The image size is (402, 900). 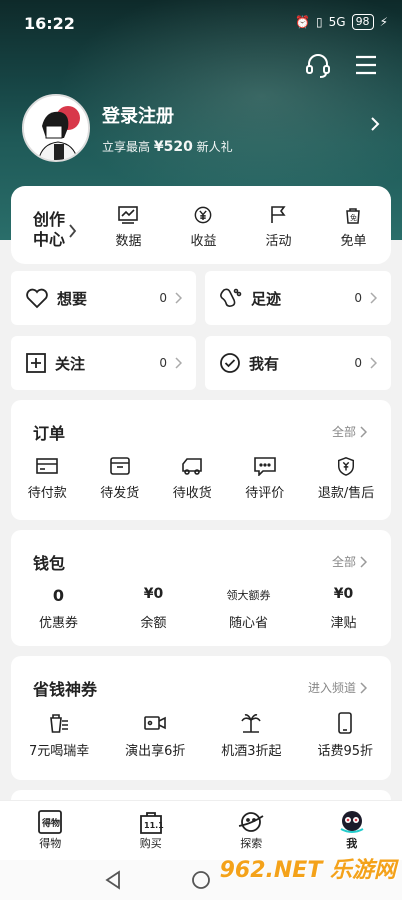 What do you see at coordinates (59, 608) in the screenshot?
I see `wallet-coupons: 0 优惠券` at bounding box center [59, 608].